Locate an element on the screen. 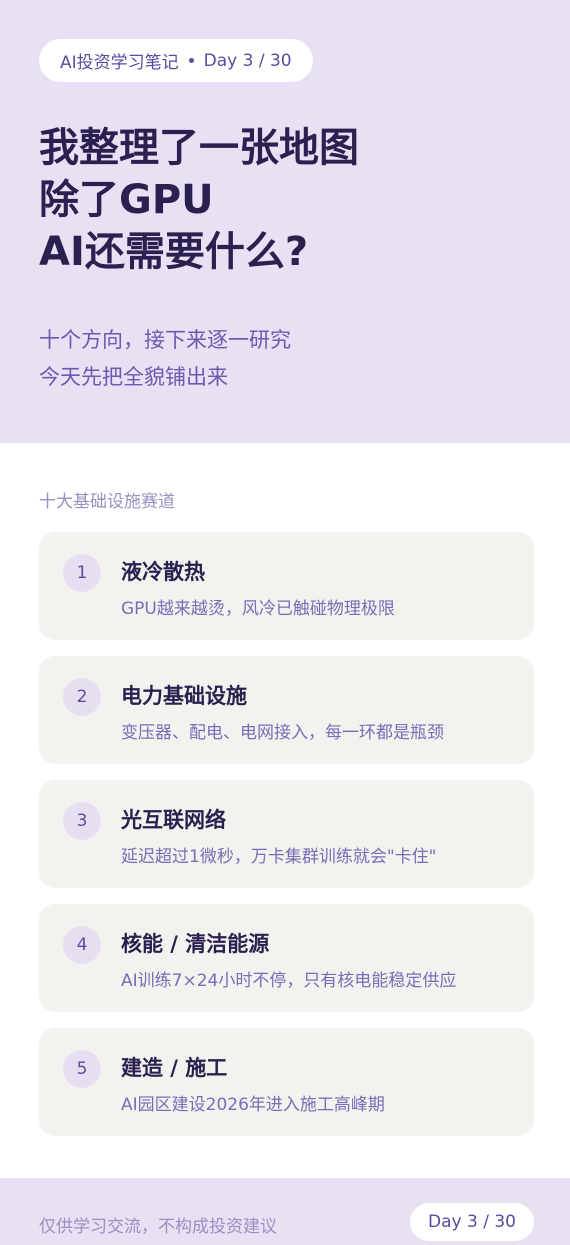  list-item: 3 光互联网络 延迟超过1微秒，万卡集群训练就会"卡住" is located at coordinates (286, 834).